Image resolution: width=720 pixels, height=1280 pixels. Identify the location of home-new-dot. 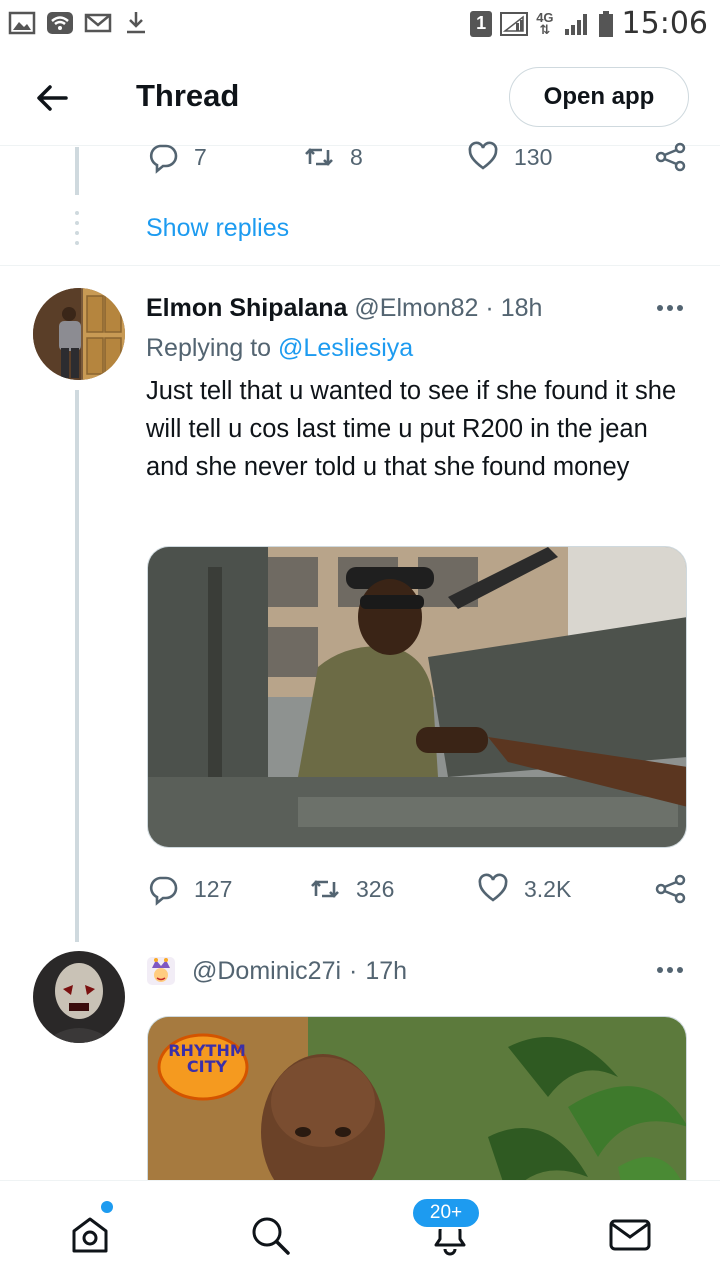
(107, 1207).